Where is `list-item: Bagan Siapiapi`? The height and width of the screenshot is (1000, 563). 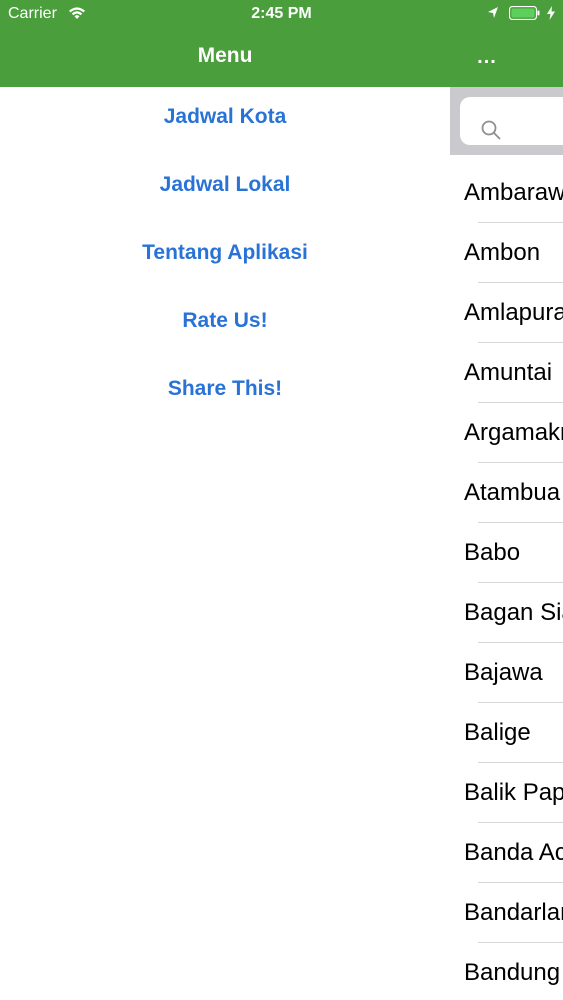 list-item: Bagan Siapiapi is located at coordinates (506, 613).